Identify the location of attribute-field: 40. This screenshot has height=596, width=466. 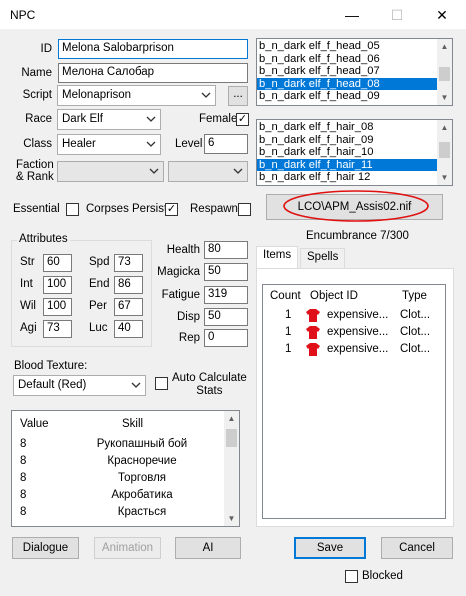
(128, 329).